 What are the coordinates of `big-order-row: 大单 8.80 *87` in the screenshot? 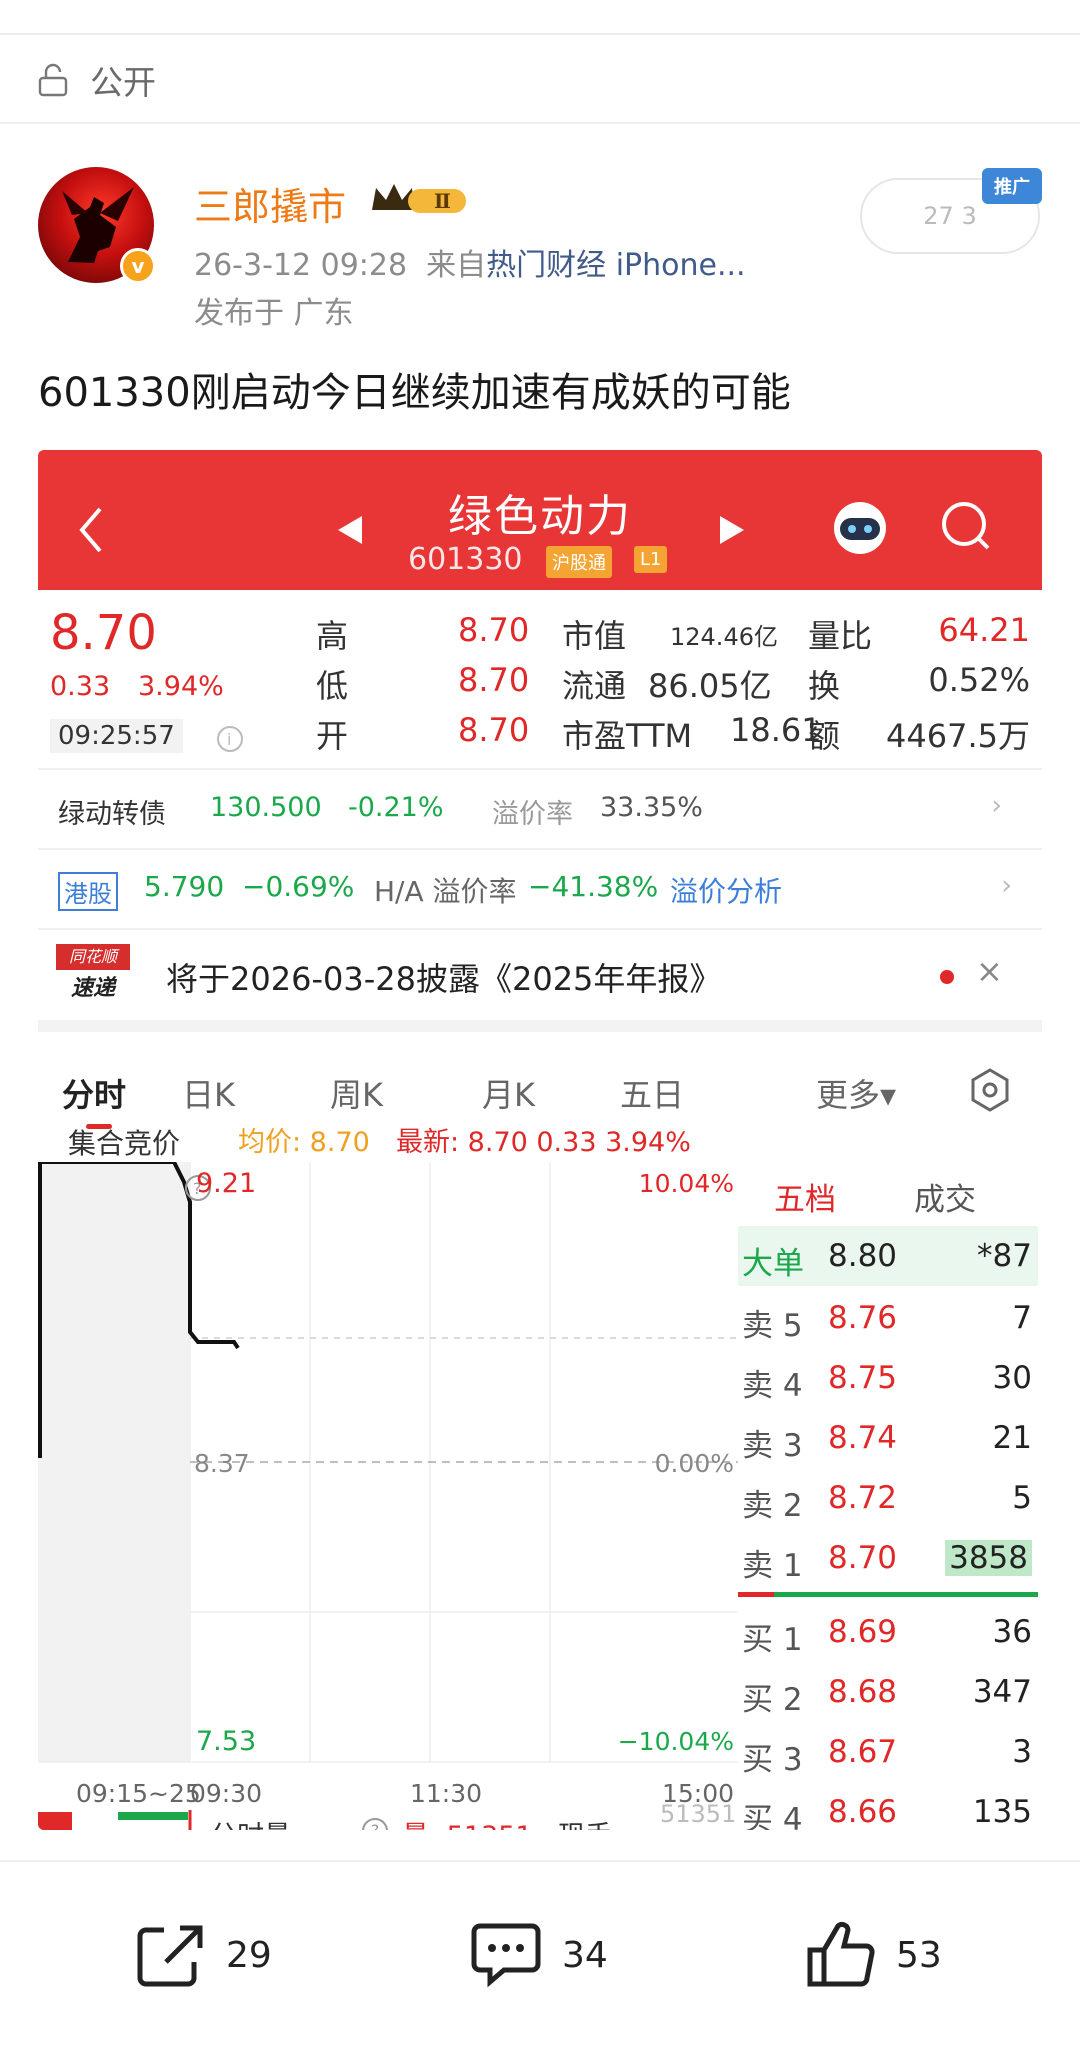 It's located at (888, 1256).